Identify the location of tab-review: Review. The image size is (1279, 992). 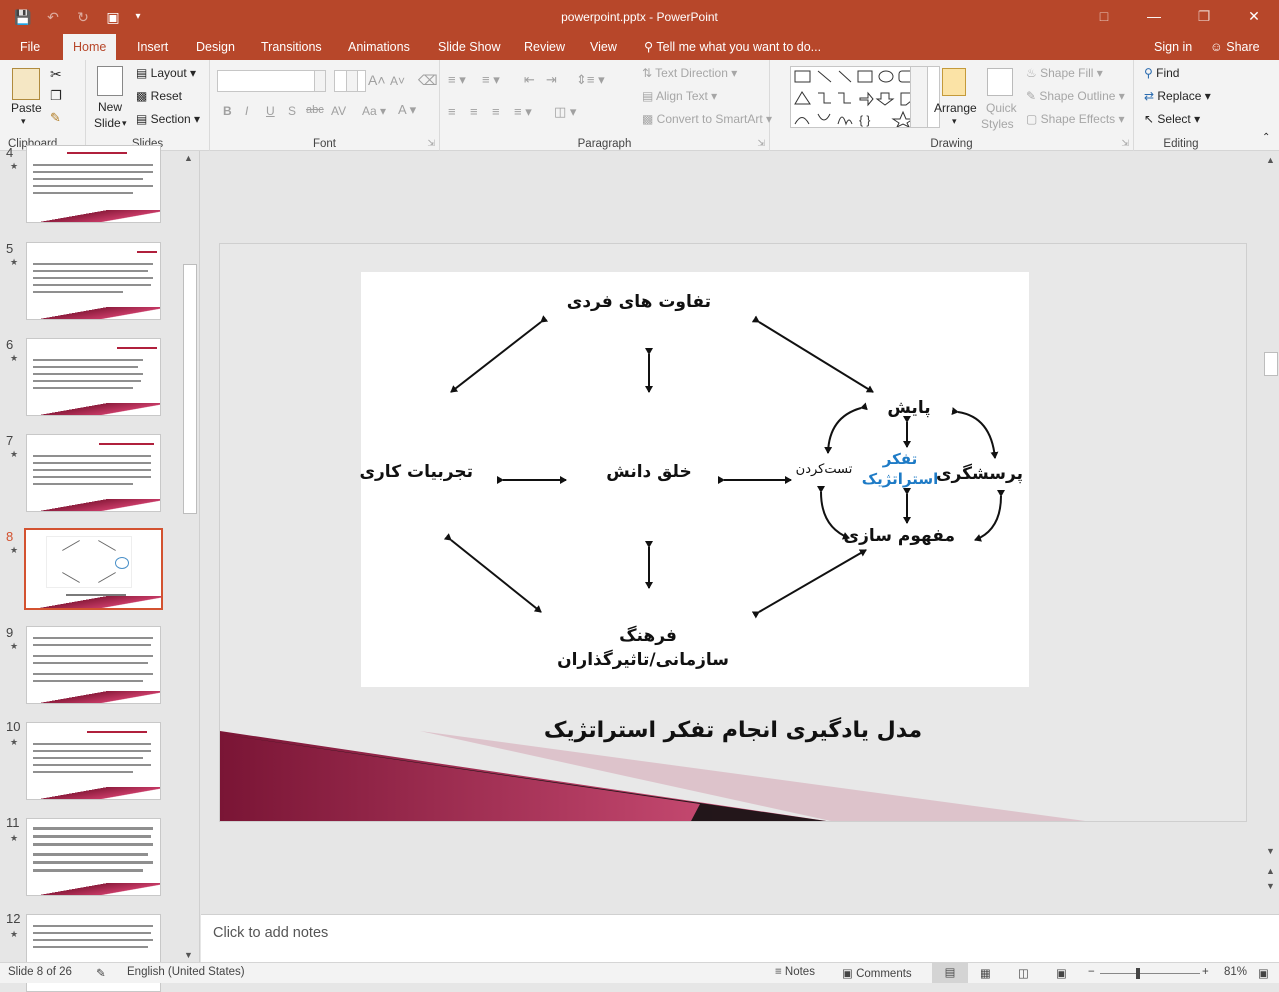
(544, 47).